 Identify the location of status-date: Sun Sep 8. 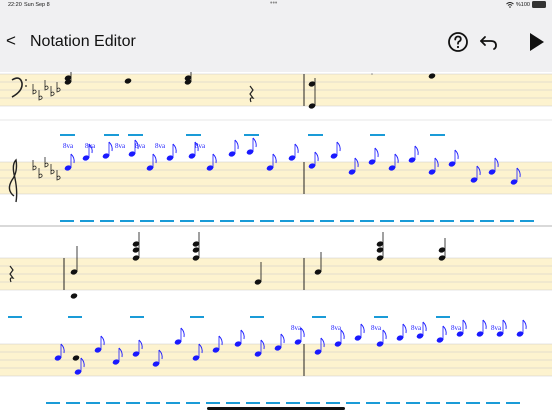
(37, 5).